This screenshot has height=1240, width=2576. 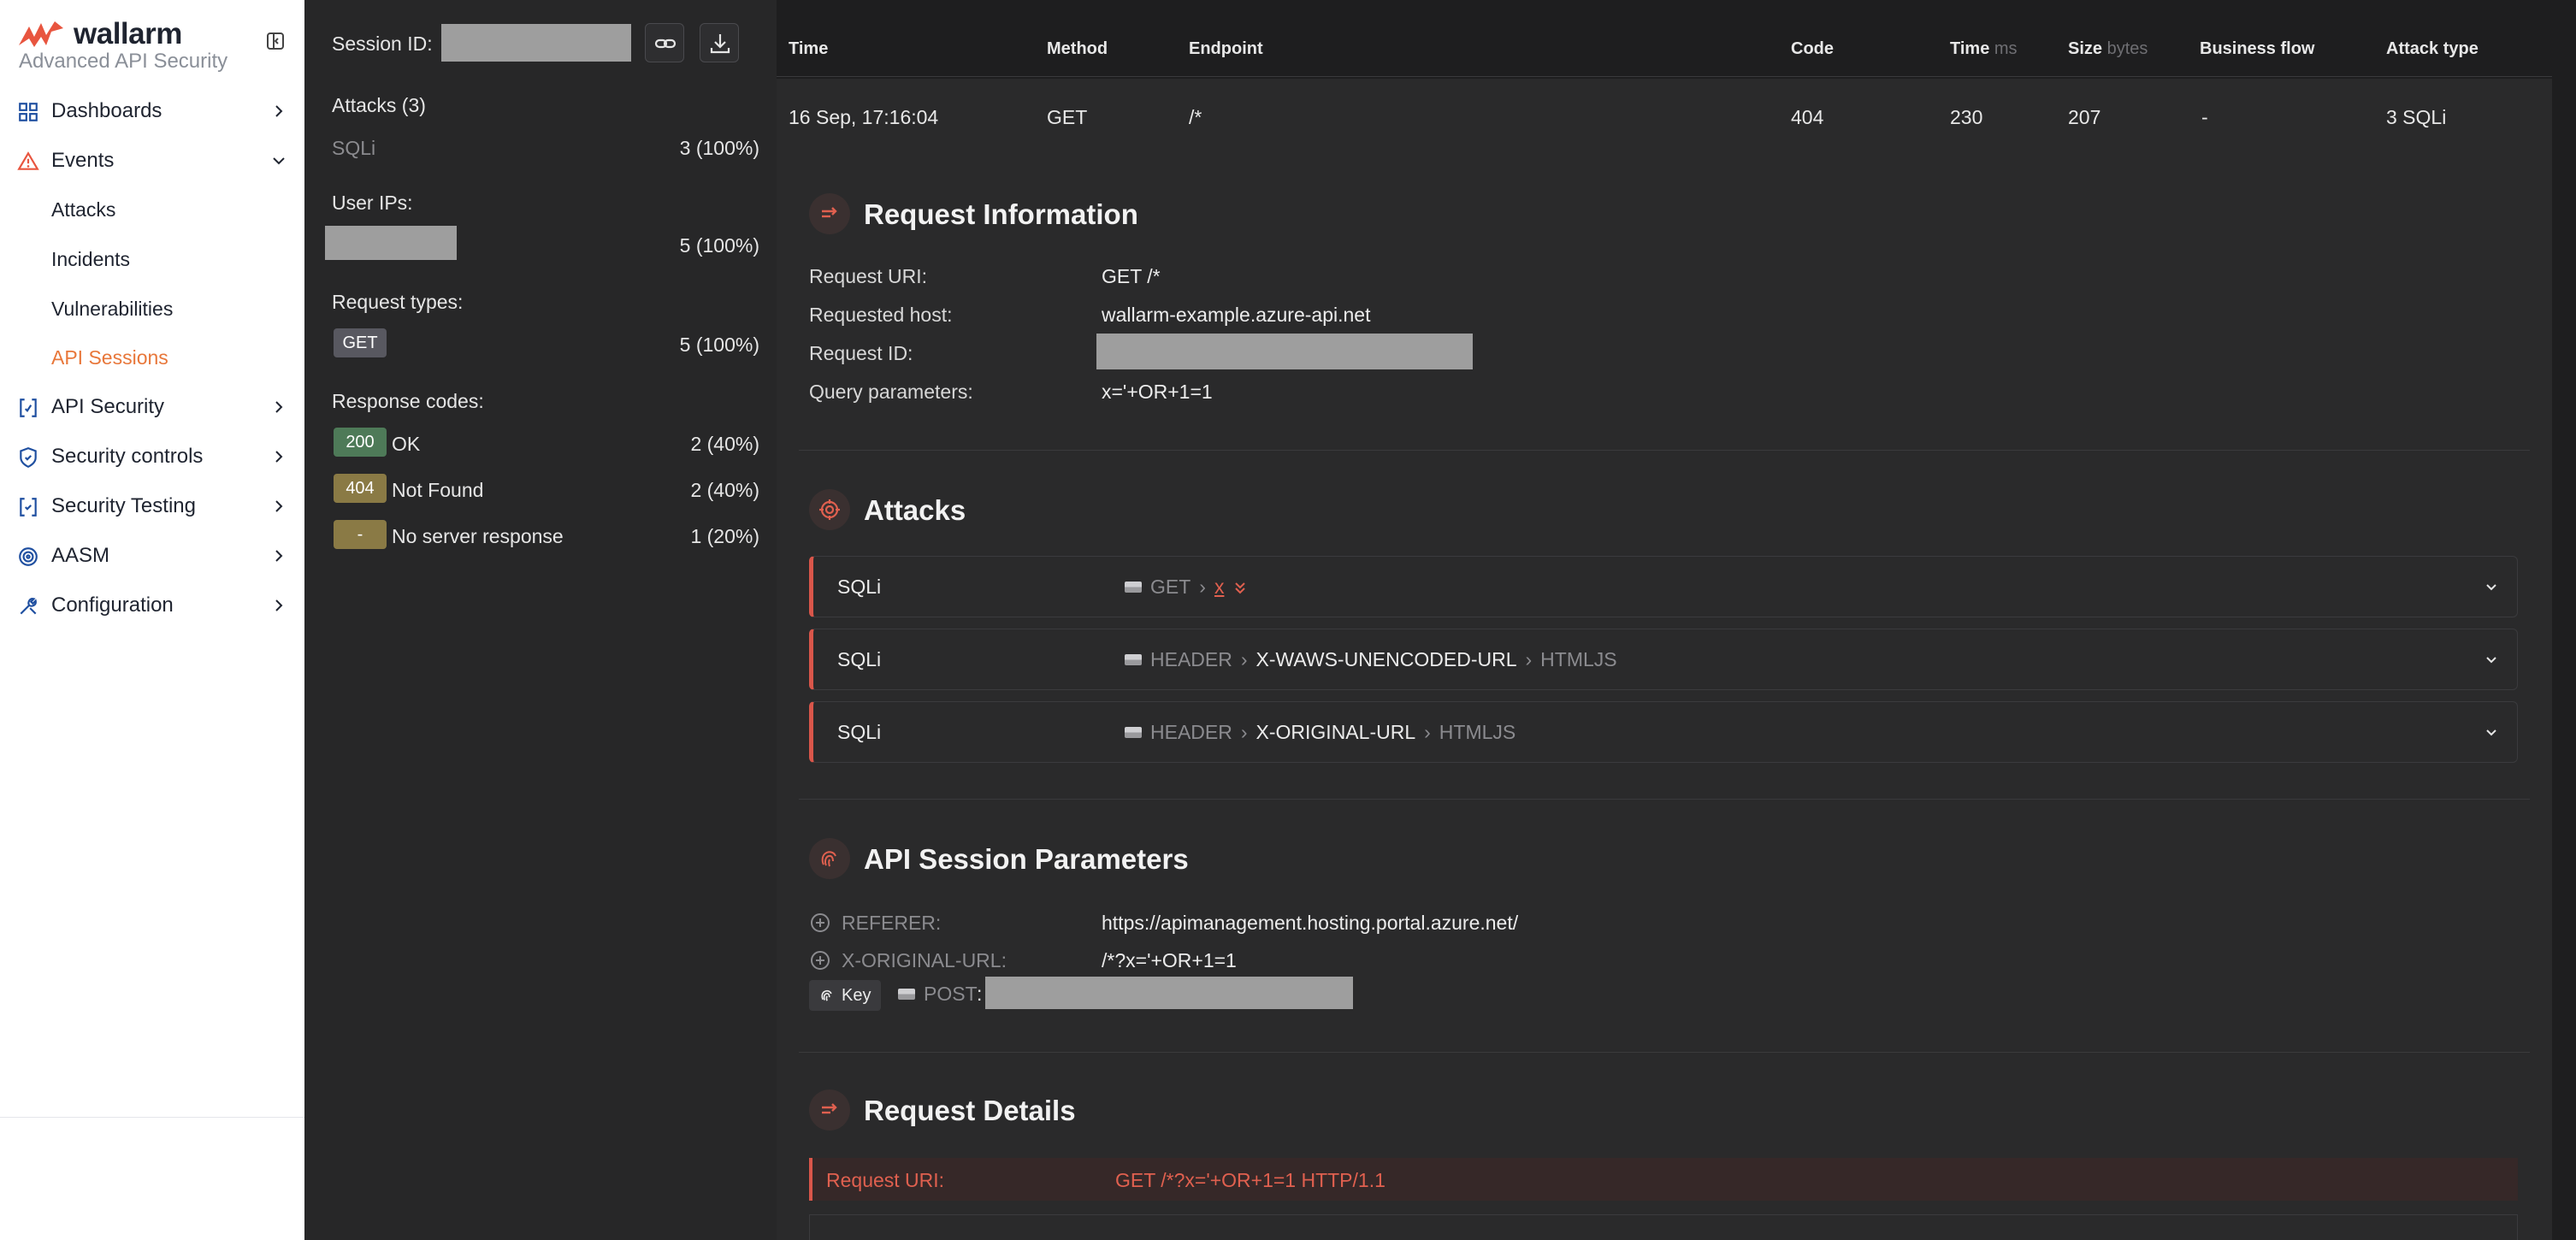 I want to click on warning-triangle-icon, so click(x=28, y=160).